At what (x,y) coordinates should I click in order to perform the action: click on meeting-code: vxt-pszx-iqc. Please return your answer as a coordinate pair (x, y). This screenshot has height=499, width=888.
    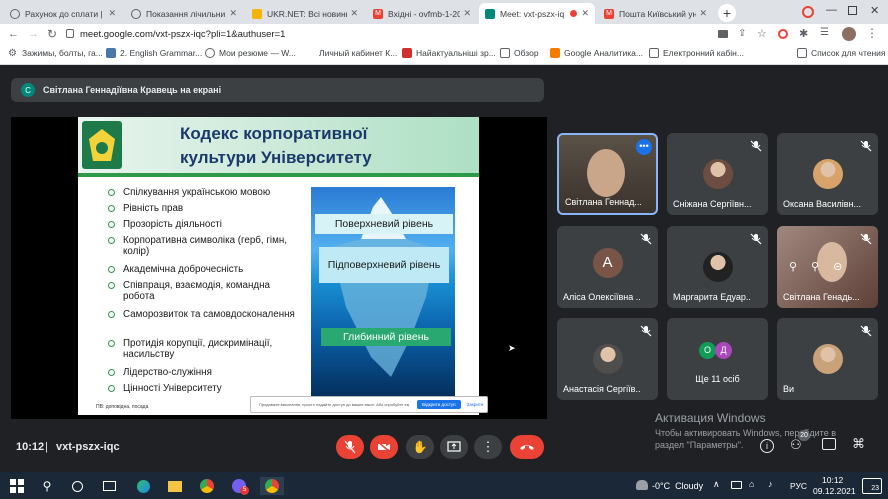
    Looking at the image, I should click on (88, 447).